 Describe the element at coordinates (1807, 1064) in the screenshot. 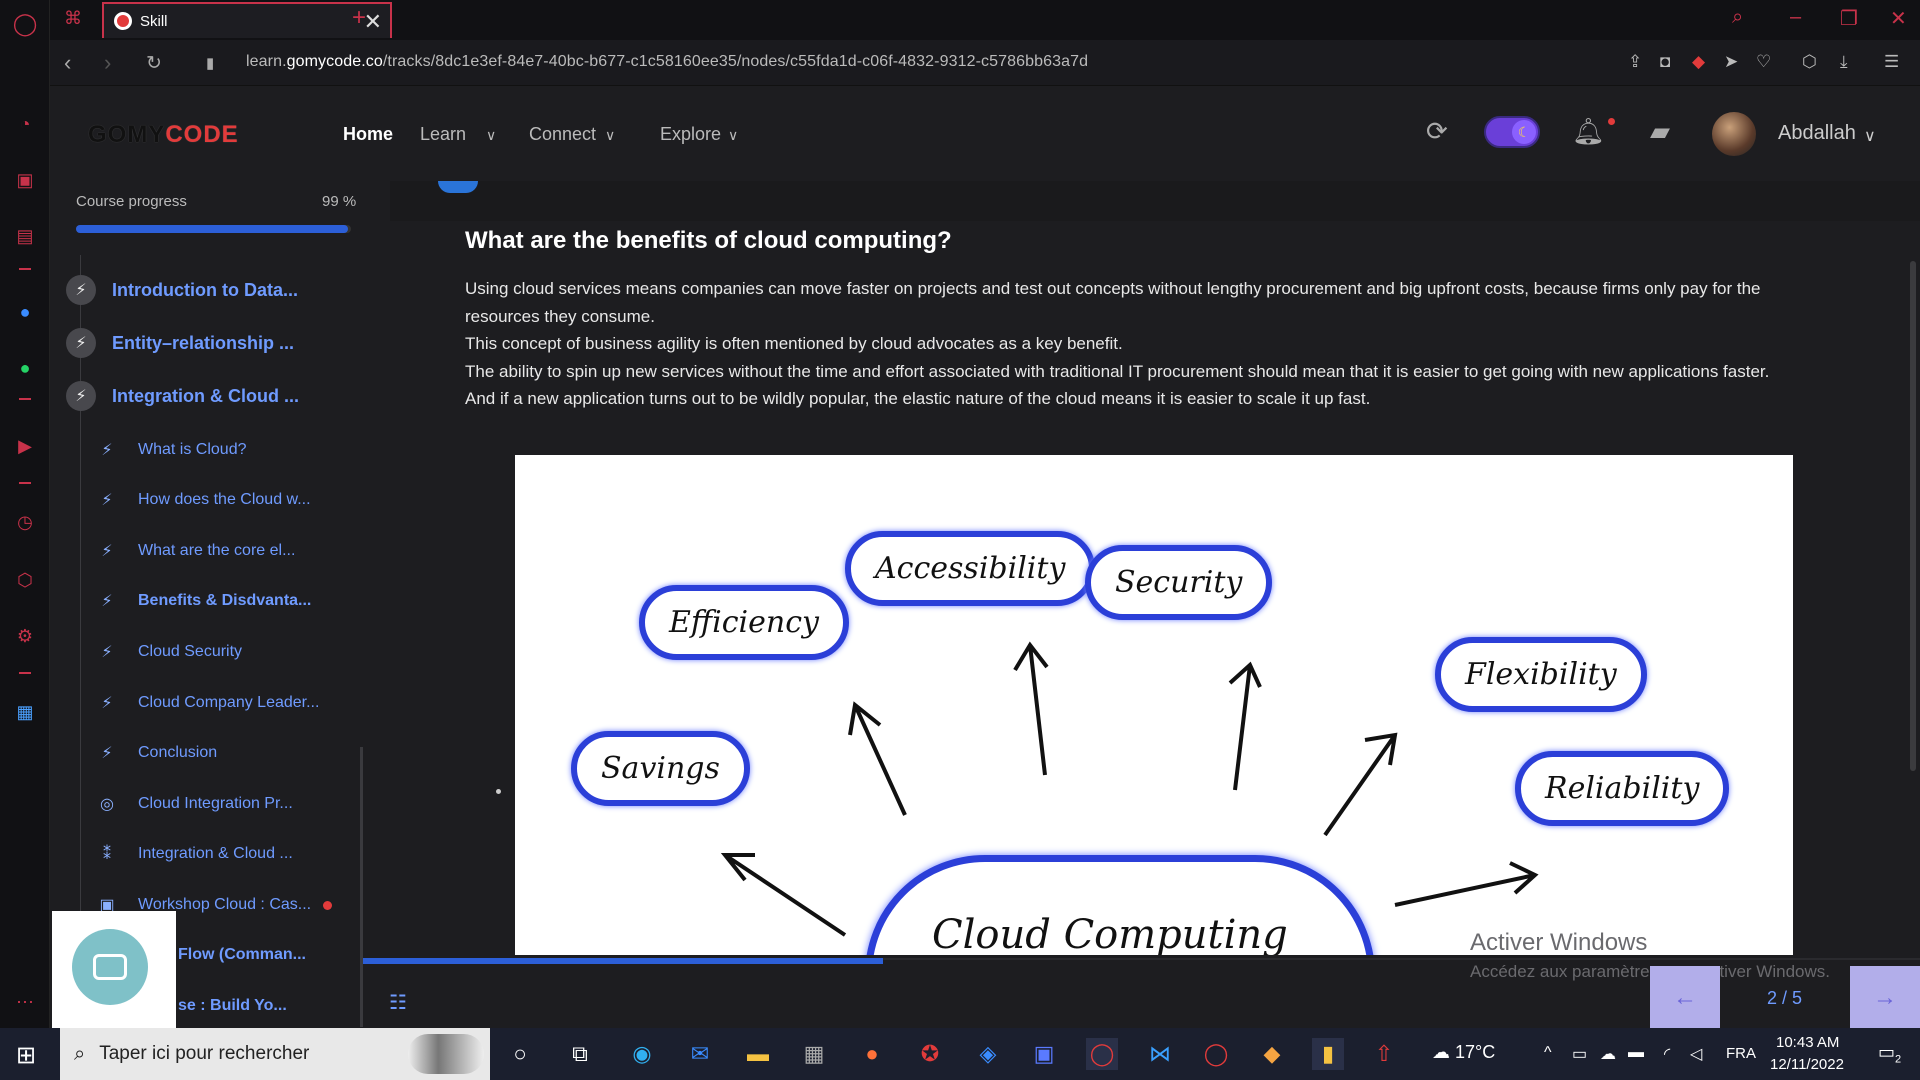

I see `clock-date: 12/11/2022` at that location.